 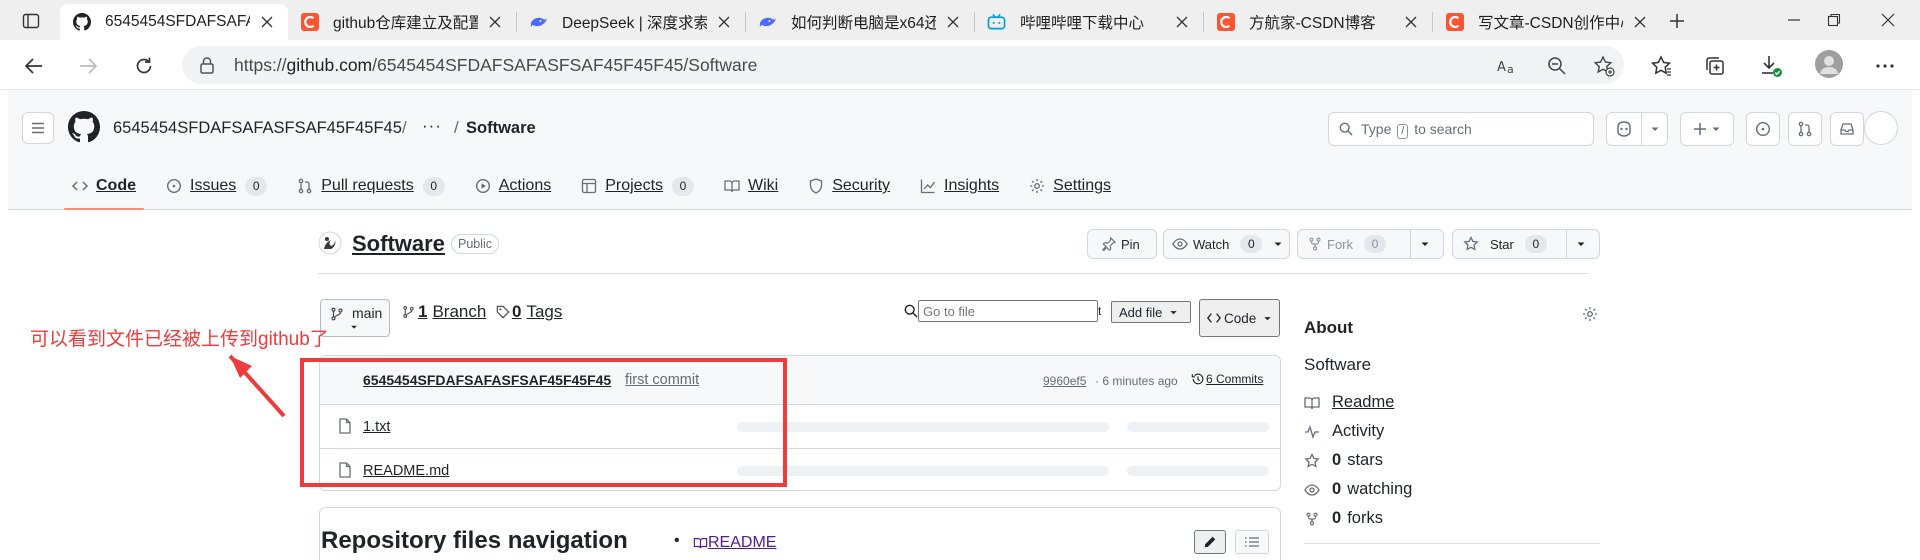 I want to click on tab-issues: Issues 0, so click(x=216, y=186).